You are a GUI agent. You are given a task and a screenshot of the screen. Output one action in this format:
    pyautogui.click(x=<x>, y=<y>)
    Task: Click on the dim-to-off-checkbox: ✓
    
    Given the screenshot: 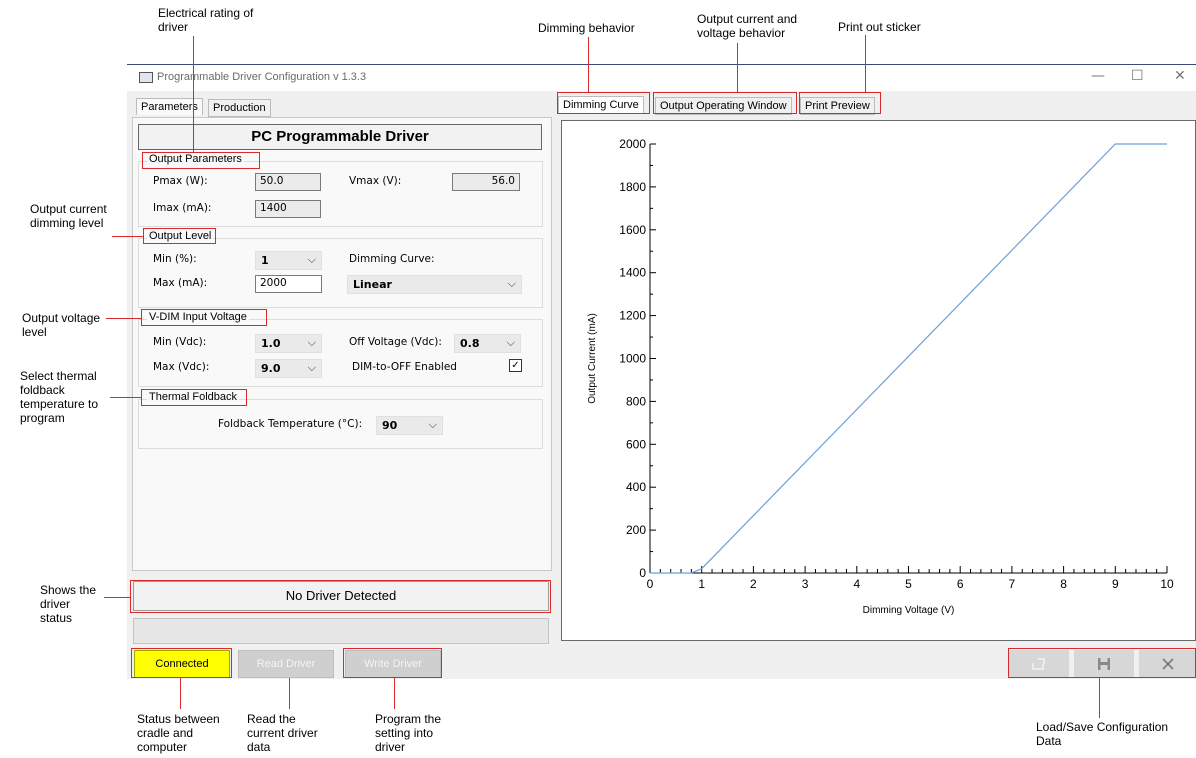 What is the action you would take?
    pyautogui.click(x=515, y=365)
    